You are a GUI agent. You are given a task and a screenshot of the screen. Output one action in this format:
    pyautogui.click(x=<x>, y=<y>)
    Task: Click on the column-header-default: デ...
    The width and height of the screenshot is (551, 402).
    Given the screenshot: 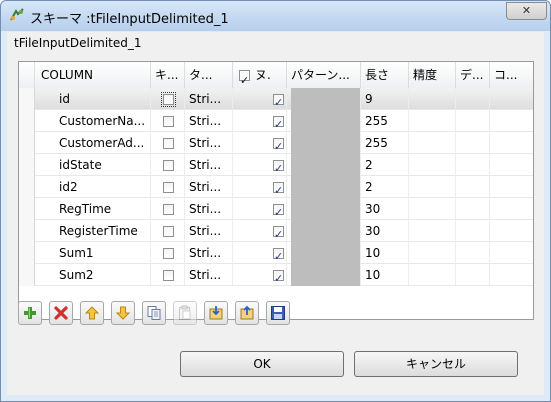 What is the action you would take?
    pyautogui.click(x=473, y=75)
    